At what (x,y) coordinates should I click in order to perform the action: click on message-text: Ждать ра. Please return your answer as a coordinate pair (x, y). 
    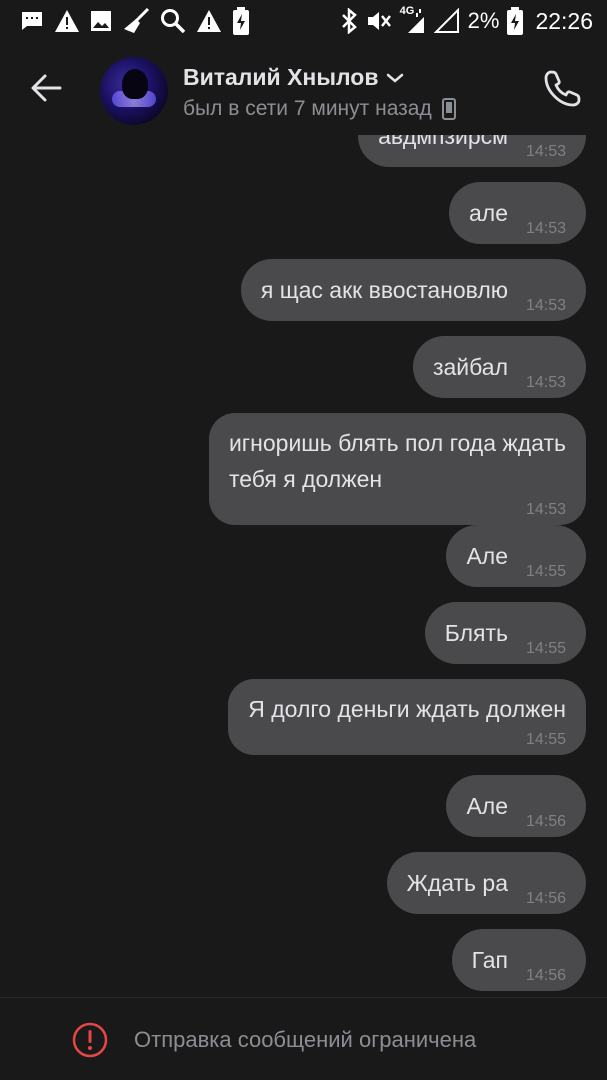
    Looking at the image, I should click on (457, 883).